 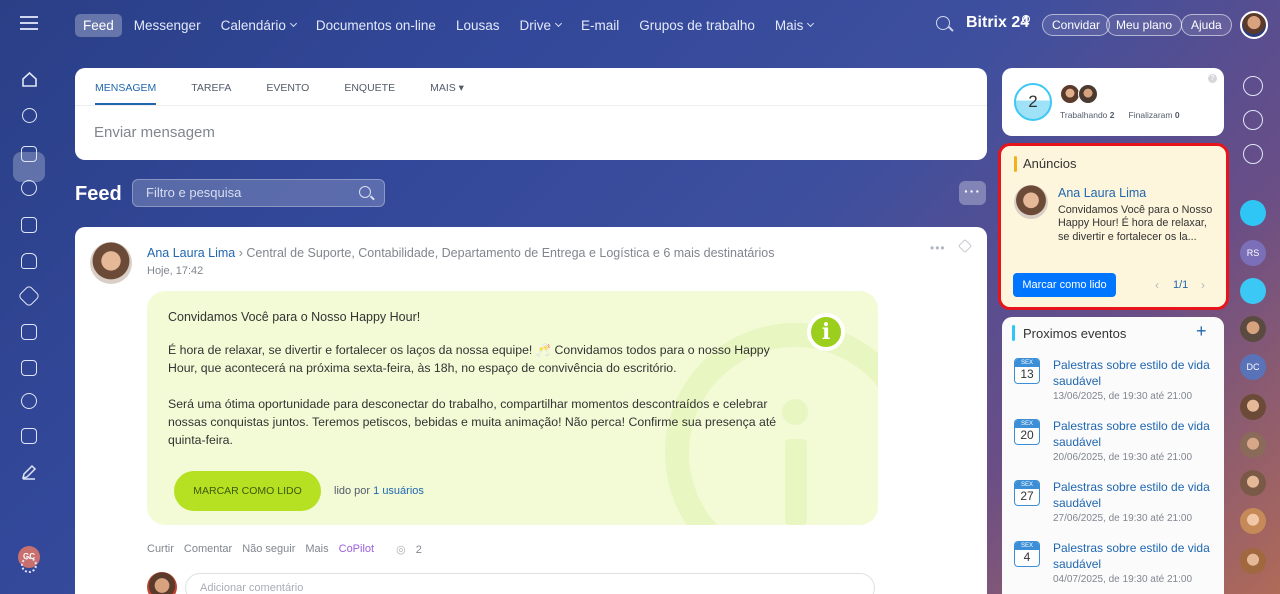 I want to click on page-title: Feed, so click(x=98, y=194).